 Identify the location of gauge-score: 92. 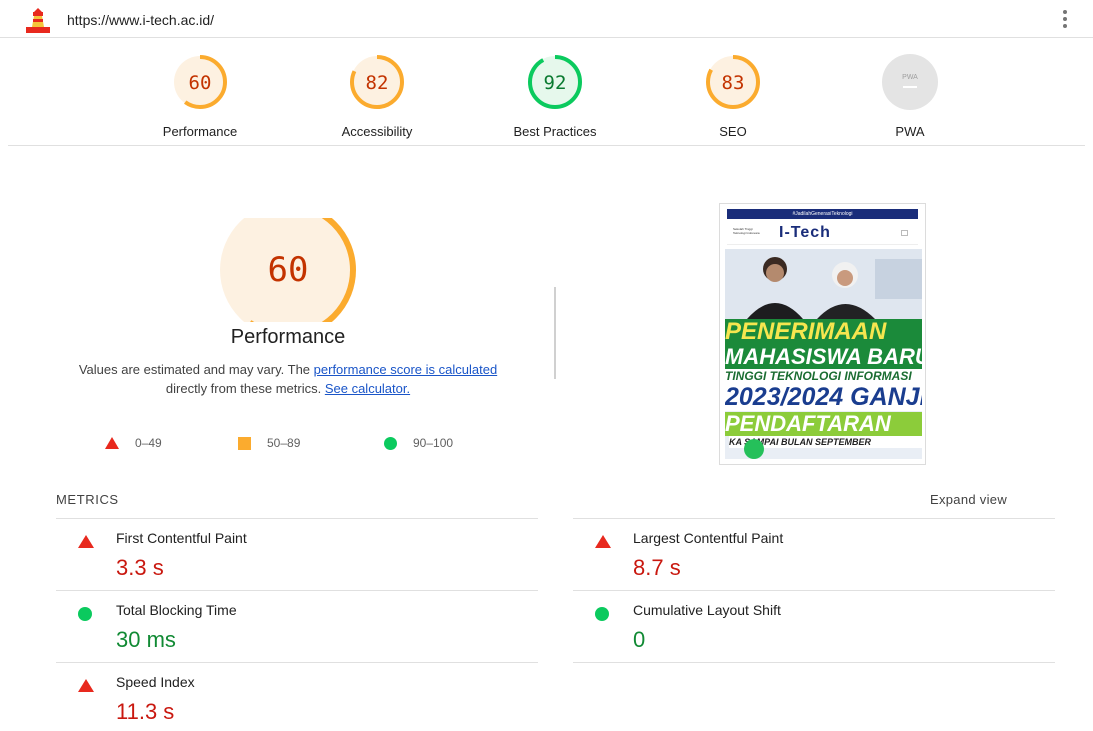
(555, 83).